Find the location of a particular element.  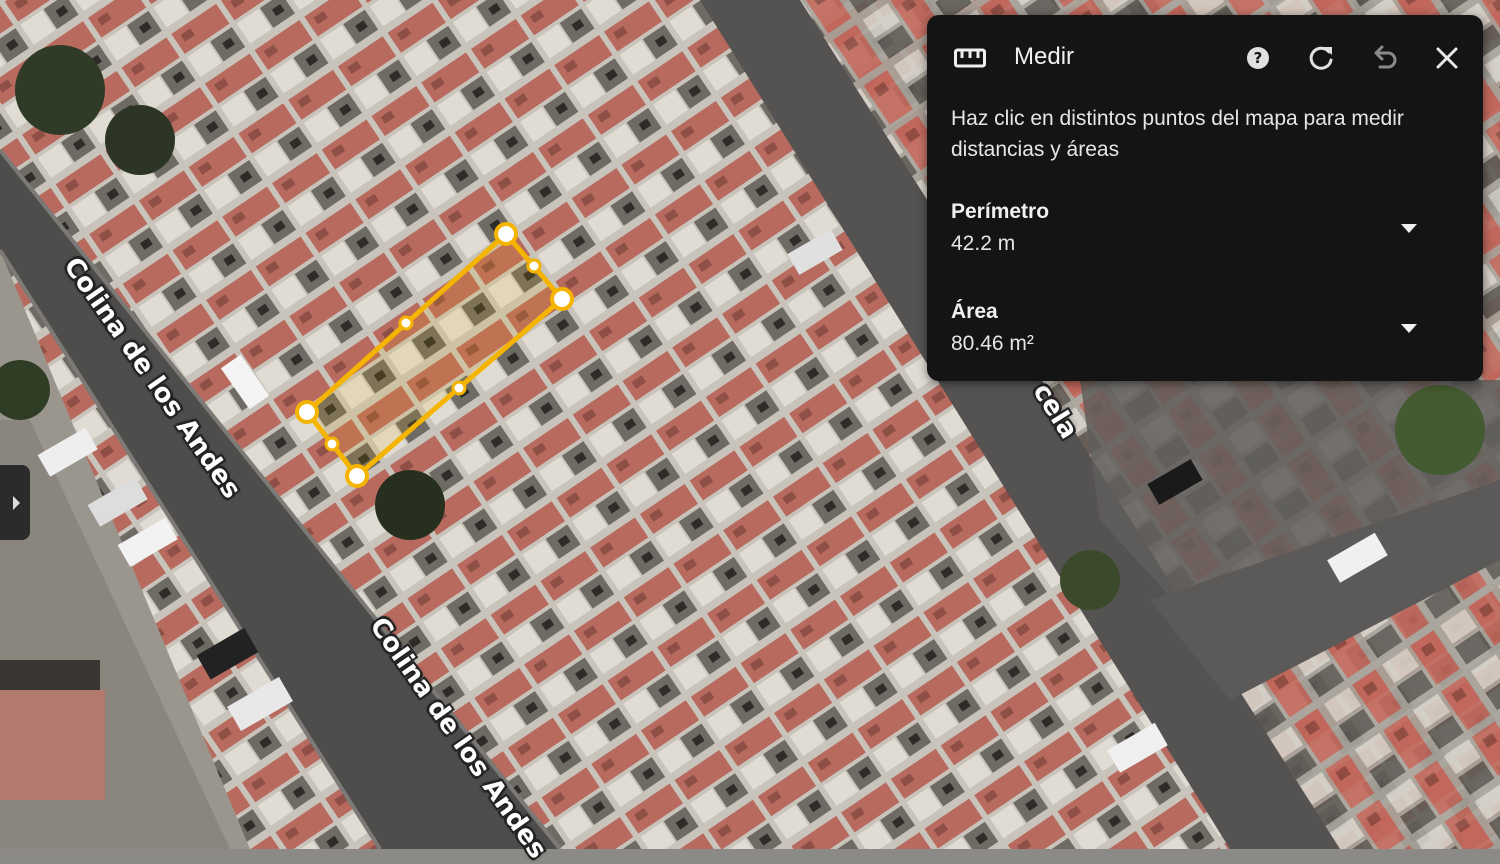

perimeter-label: Perímetro is located at coordinates (1000, 211).